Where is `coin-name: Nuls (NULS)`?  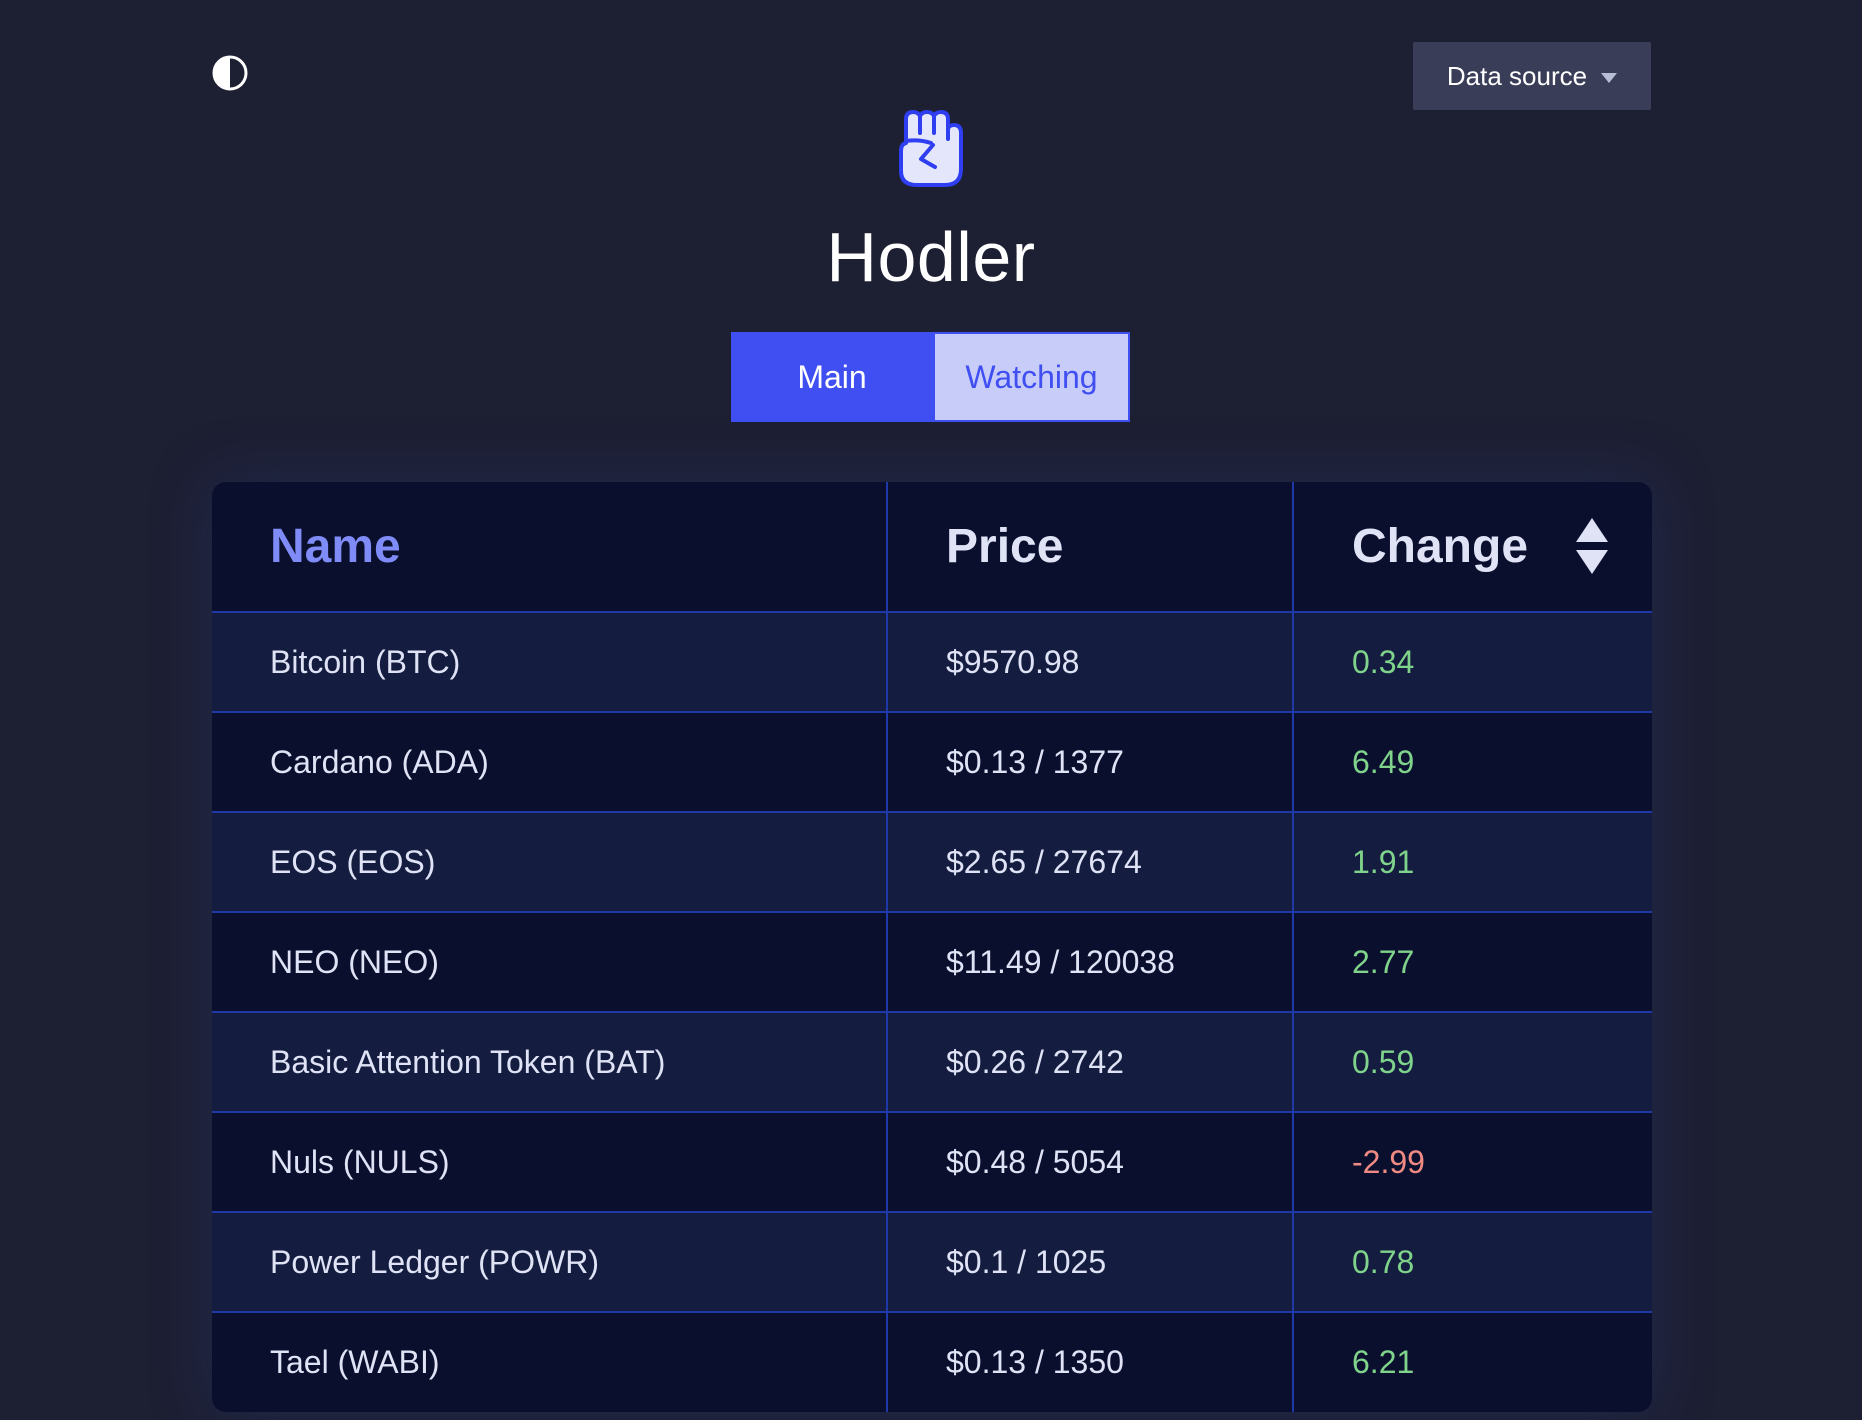
coin-name: Nuls (NULS) is located at coordinates (549, 1162).